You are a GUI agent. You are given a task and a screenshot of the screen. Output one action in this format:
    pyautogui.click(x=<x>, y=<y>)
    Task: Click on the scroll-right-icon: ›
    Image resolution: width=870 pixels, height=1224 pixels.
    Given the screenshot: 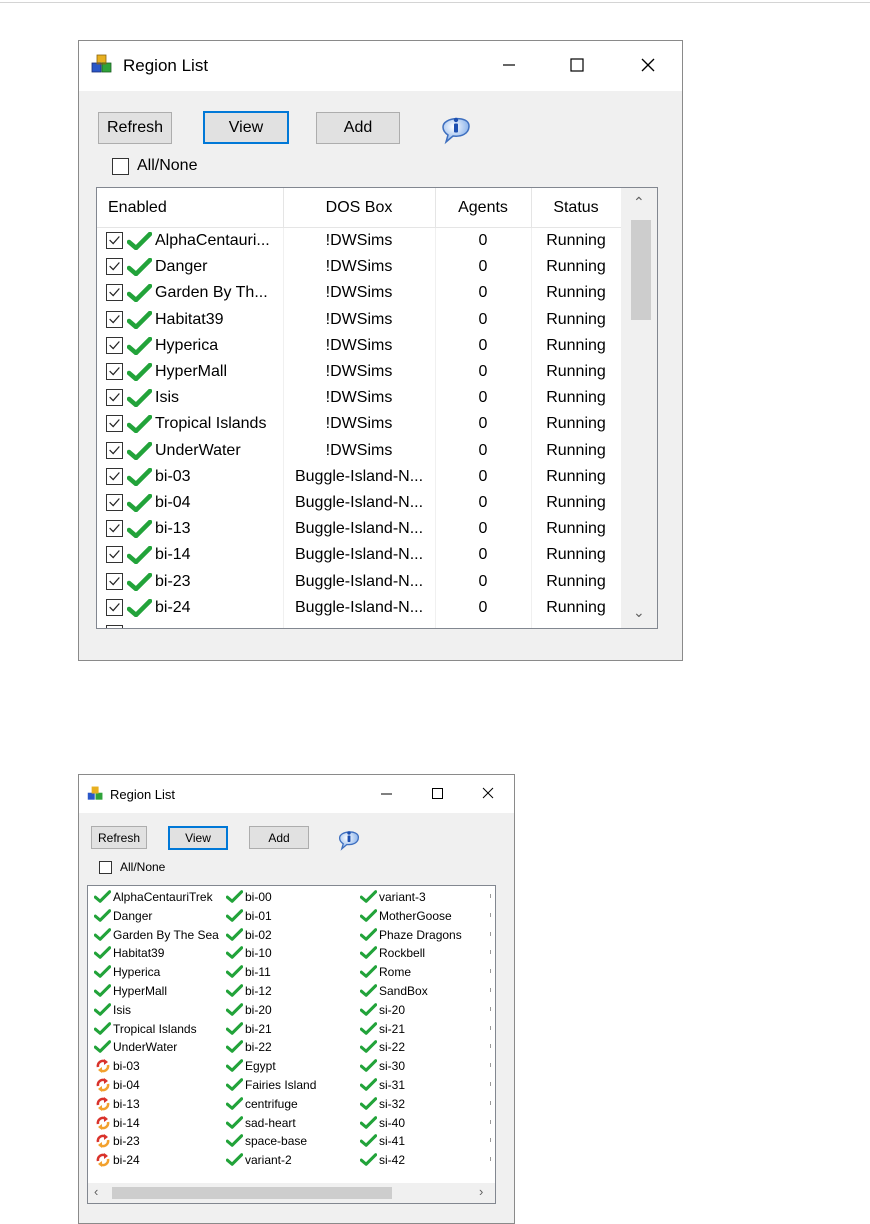 What is the action you would take?
    pyautogui.click(x=481, y=1191)
    